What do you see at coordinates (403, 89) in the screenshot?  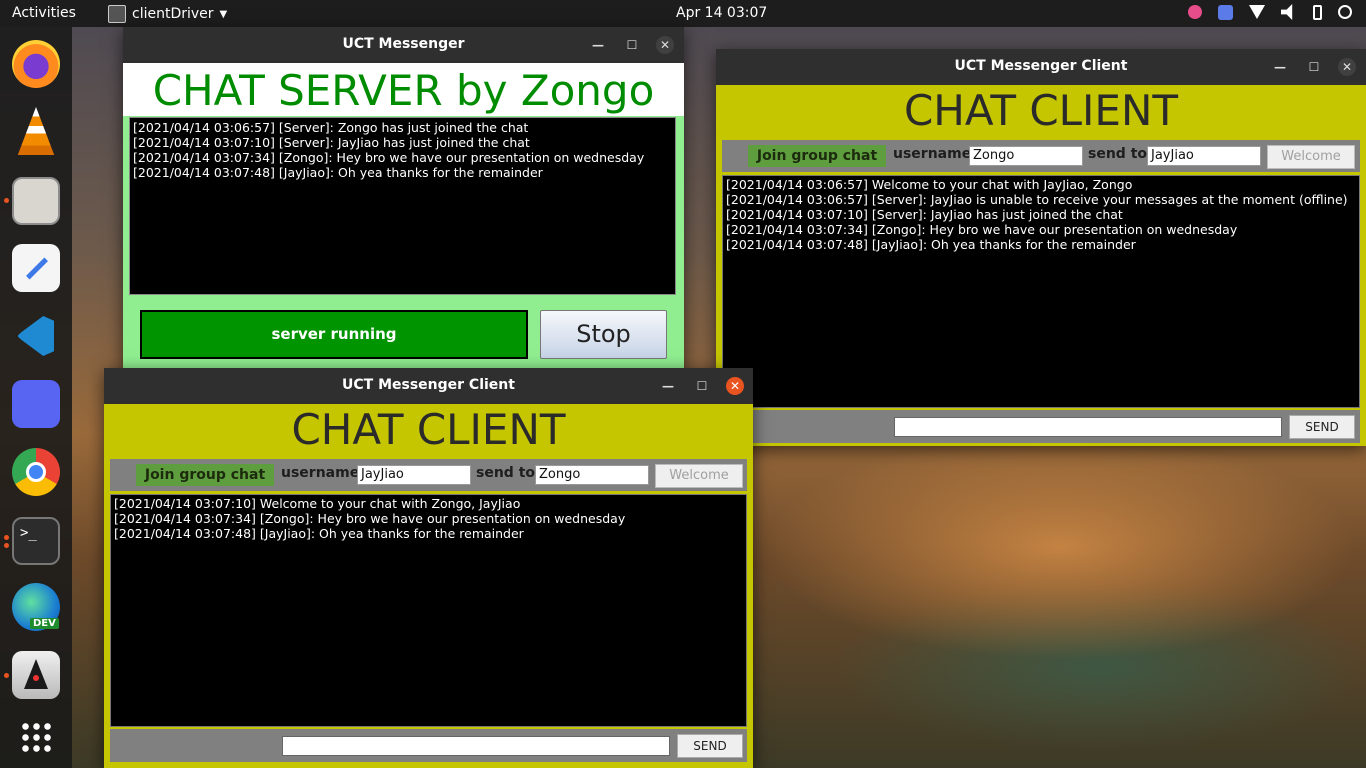 I see `server-heading: CHAT SERVER by Zongo` at bounding box center [403, 89].